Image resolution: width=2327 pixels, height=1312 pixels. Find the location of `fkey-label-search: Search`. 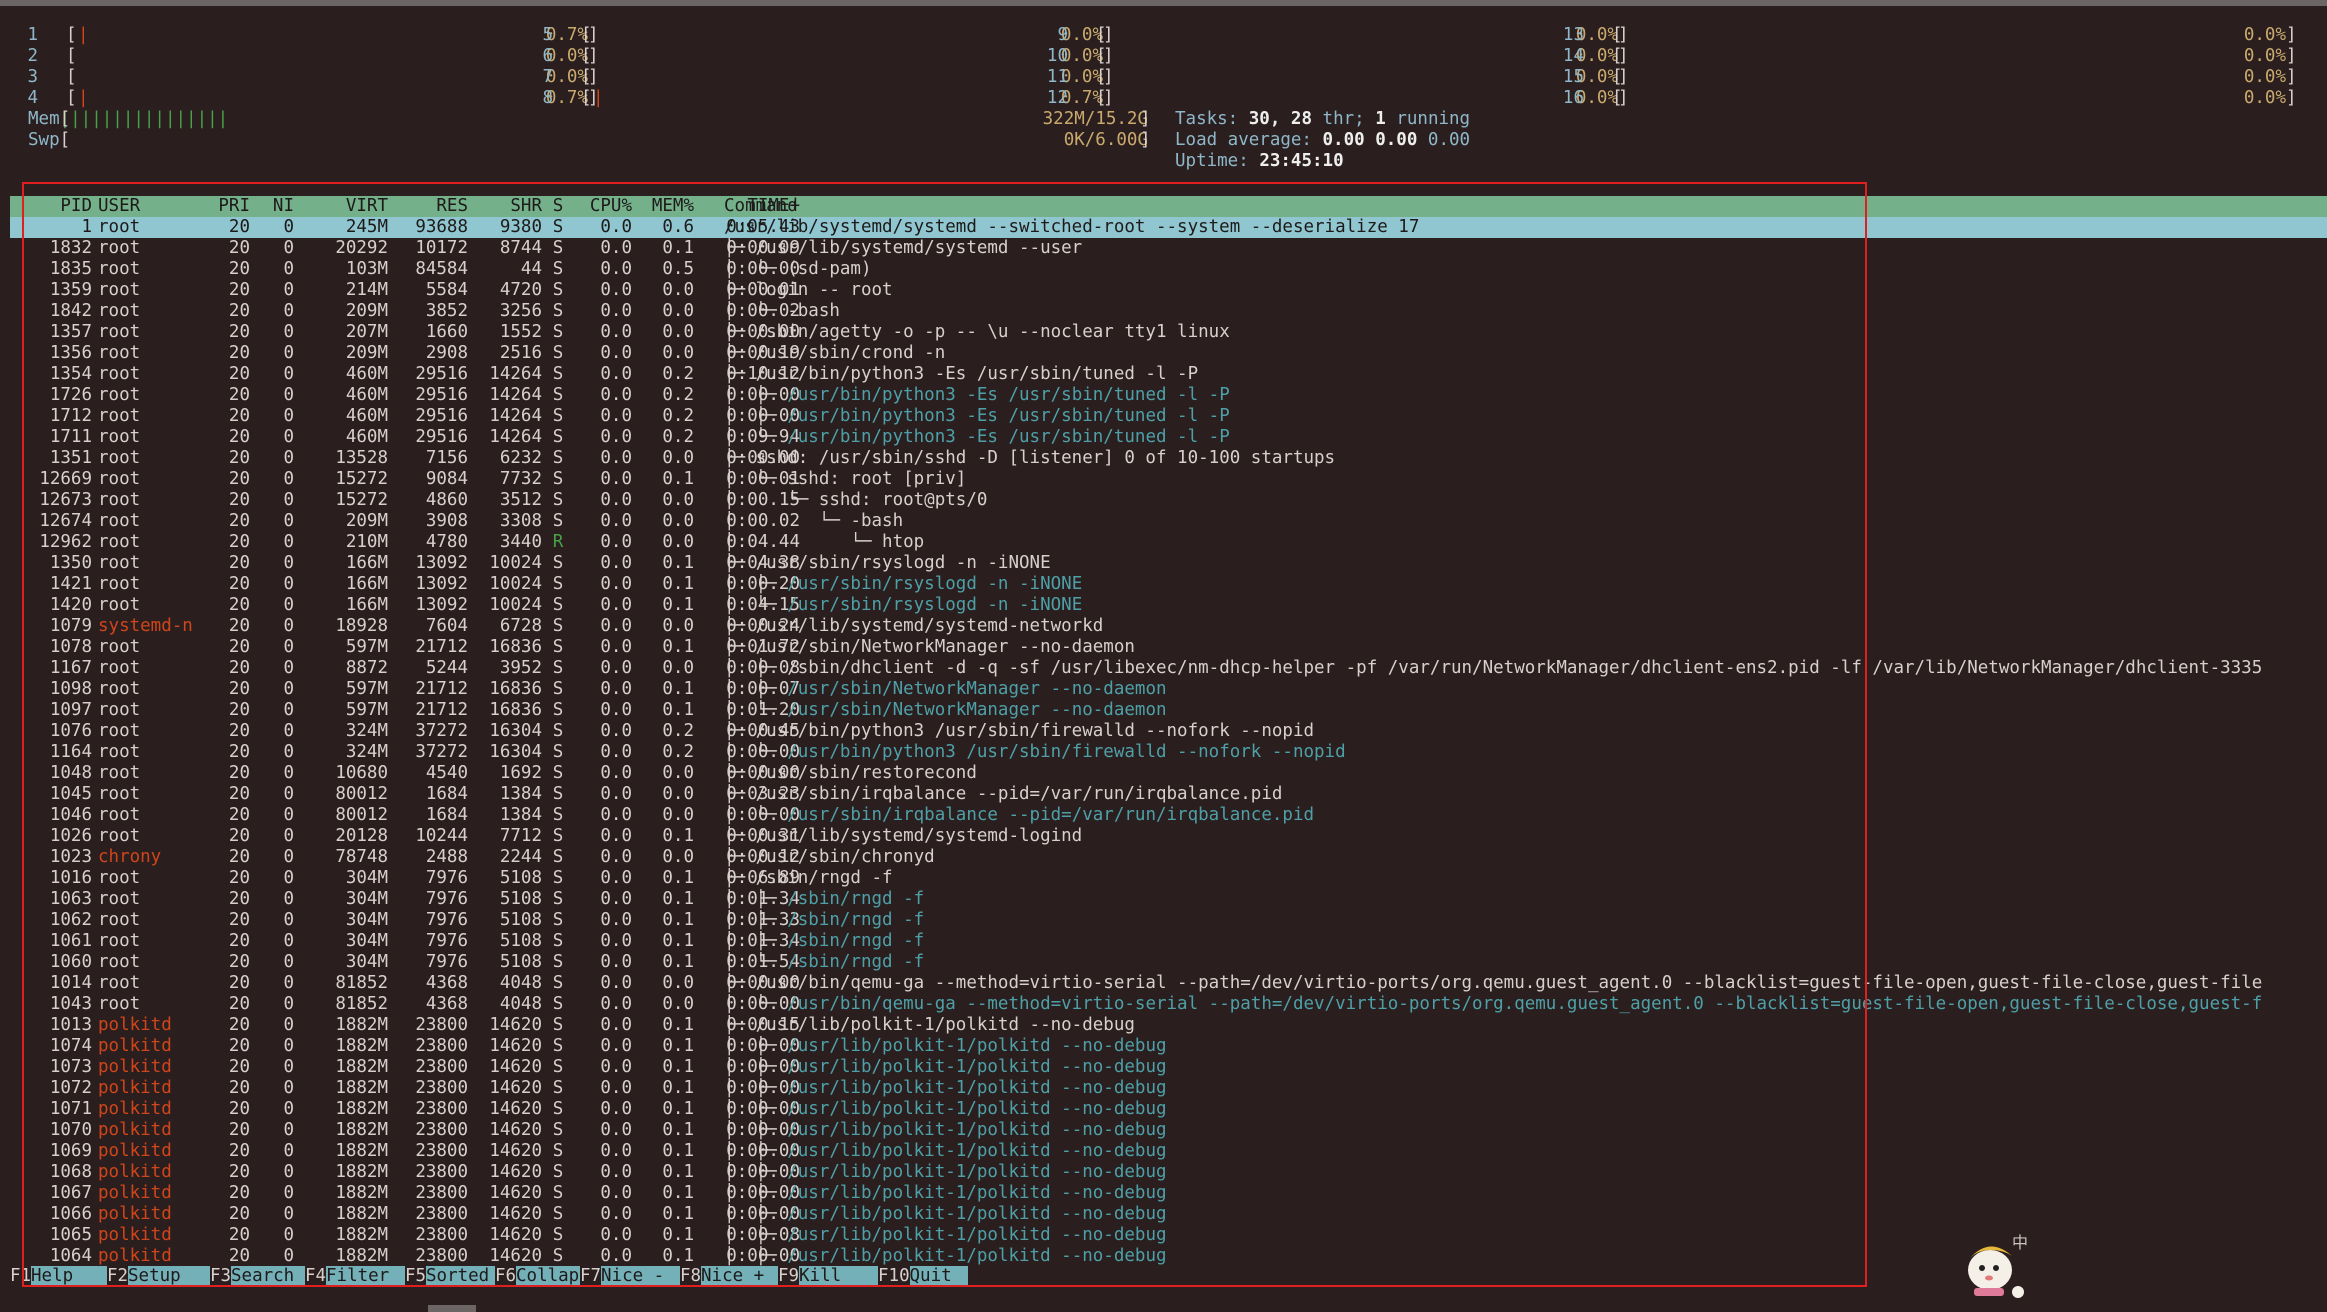

fkey-label-search: Search is located at coordinates (268, 1276).